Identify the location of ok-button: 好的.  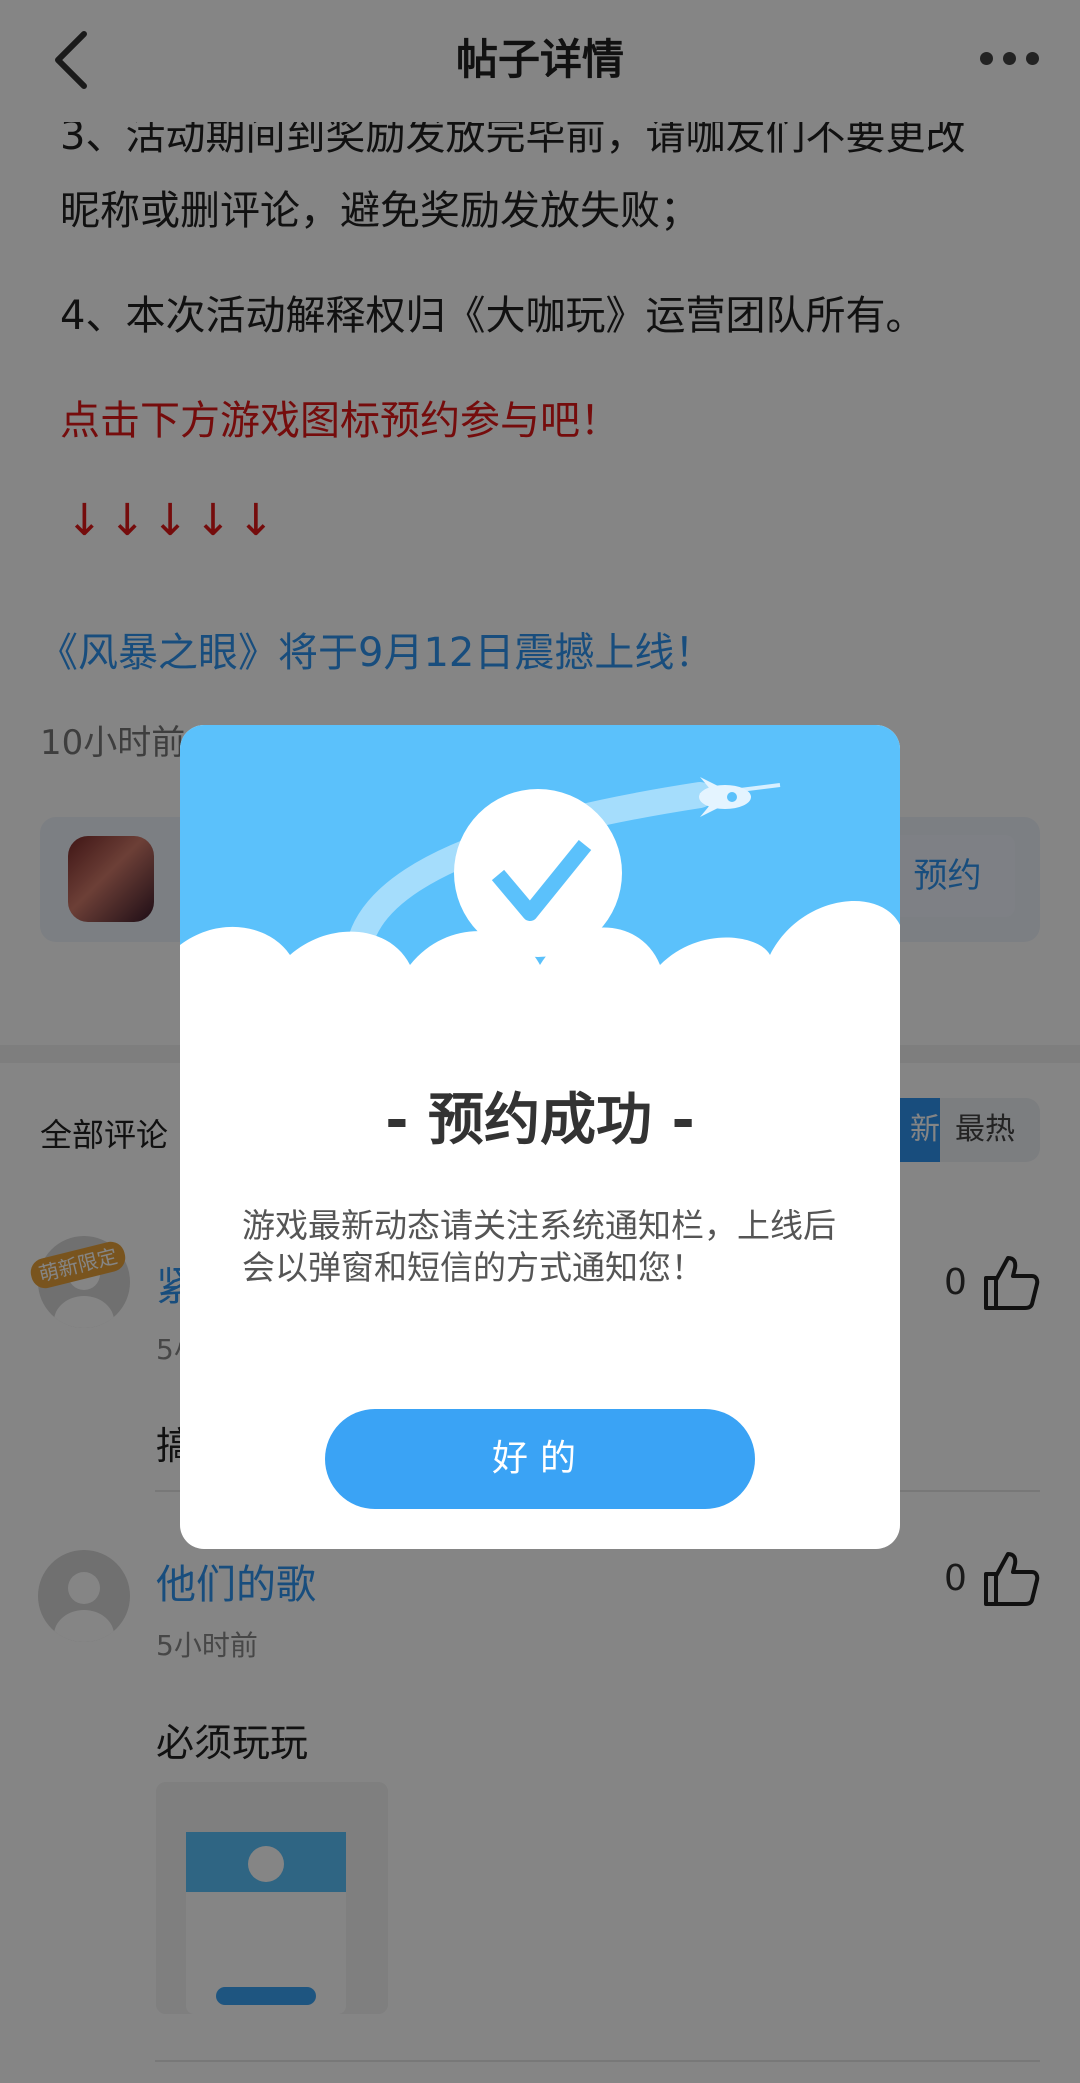
(540, 1459).